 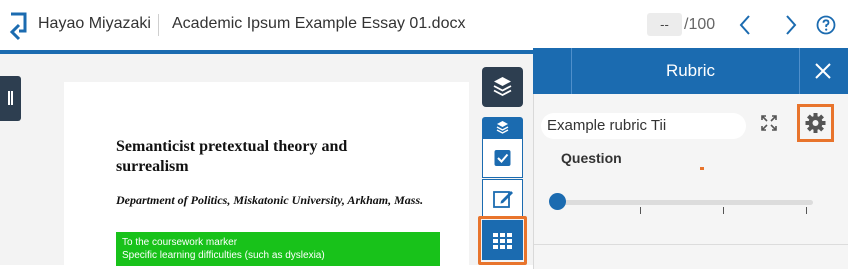 I want to click on score-input: --, so click(x=664, y=24).